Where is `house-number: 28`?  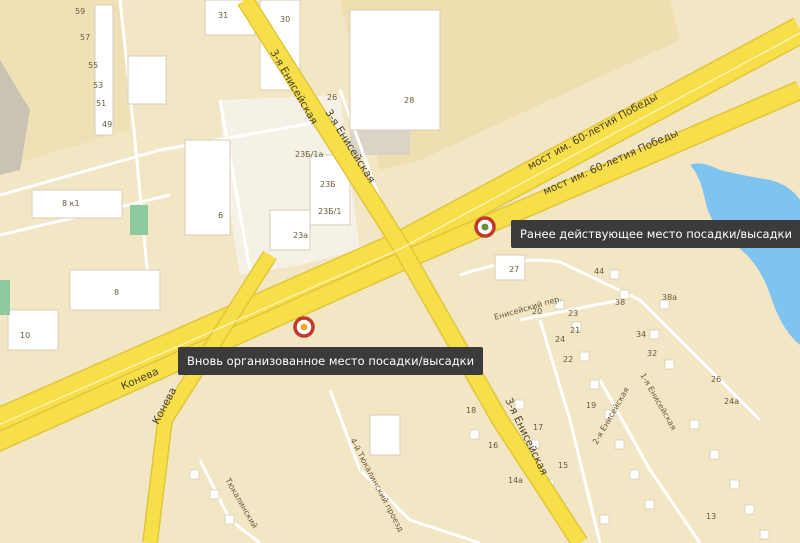 house-number: 28 is located at coordinates (409, 100).